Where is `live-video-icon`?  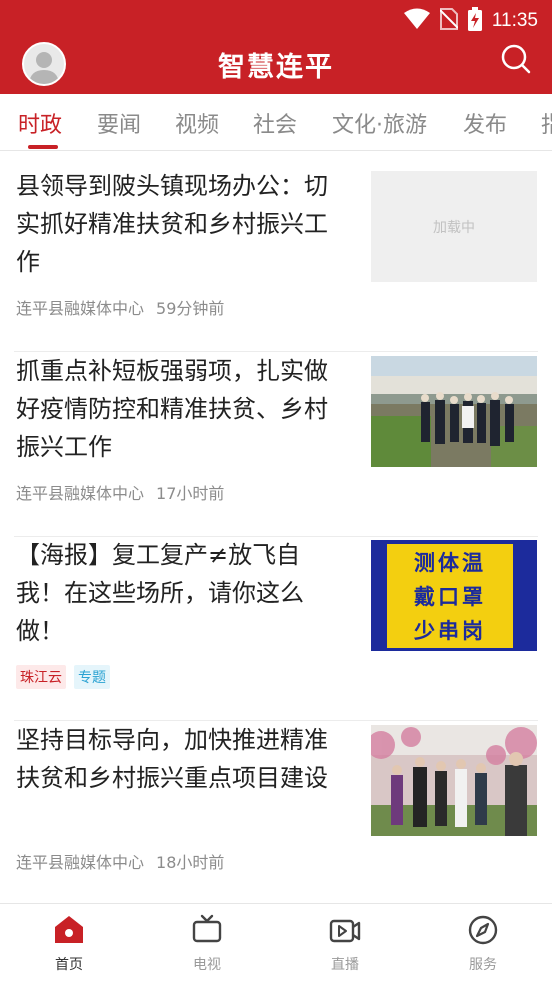 live-video-icon is located at coordinates (345, 931).